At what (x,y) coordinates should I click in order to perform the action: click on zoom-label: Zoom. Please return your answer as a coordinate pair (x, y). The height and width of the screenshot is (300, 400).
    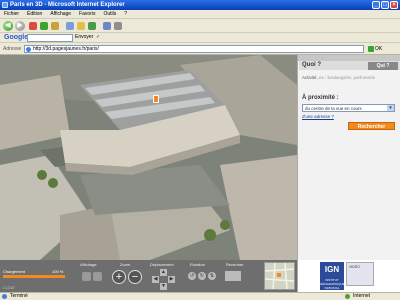
    Looking at the image, I should click on (125, 264).